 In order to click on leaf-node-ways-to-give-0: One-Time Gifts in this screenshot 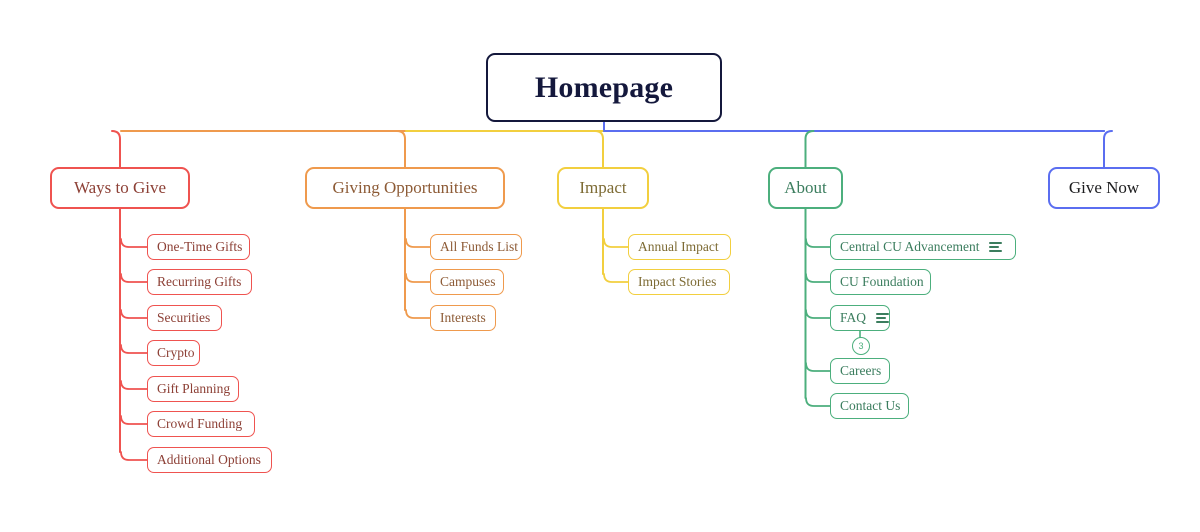, I will do `click(198, 247)`.